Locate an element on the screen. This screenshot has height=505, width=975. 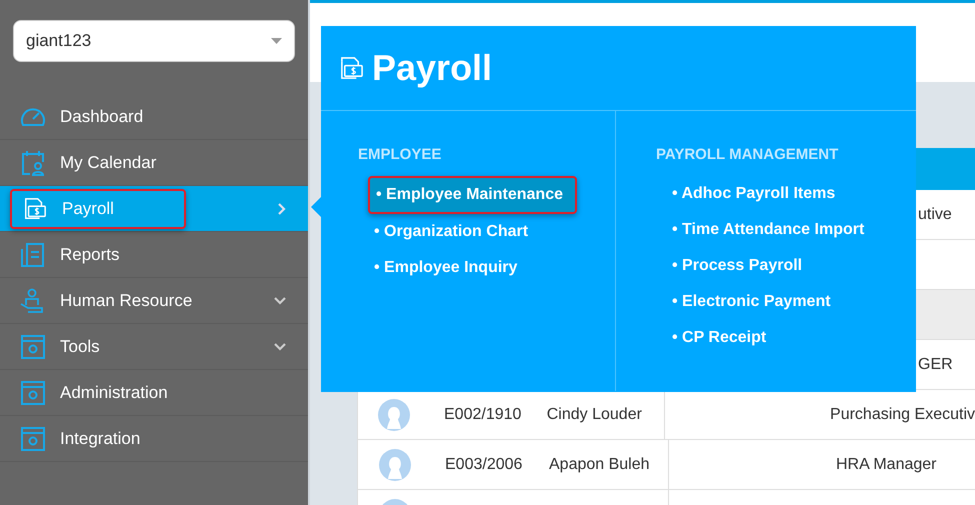
table-cell-text: GER is located at coordinates (935, 364).